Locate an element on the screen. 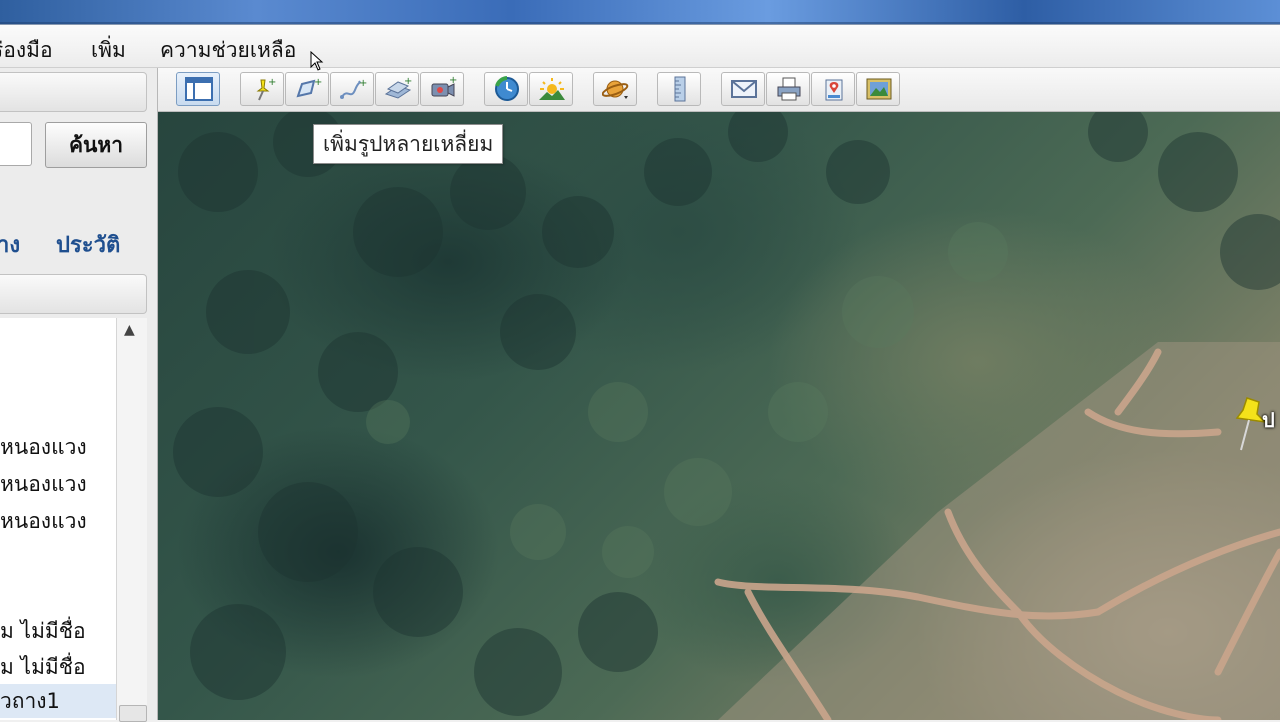  historical-imagery-icon is located at coordinates (507, 88).